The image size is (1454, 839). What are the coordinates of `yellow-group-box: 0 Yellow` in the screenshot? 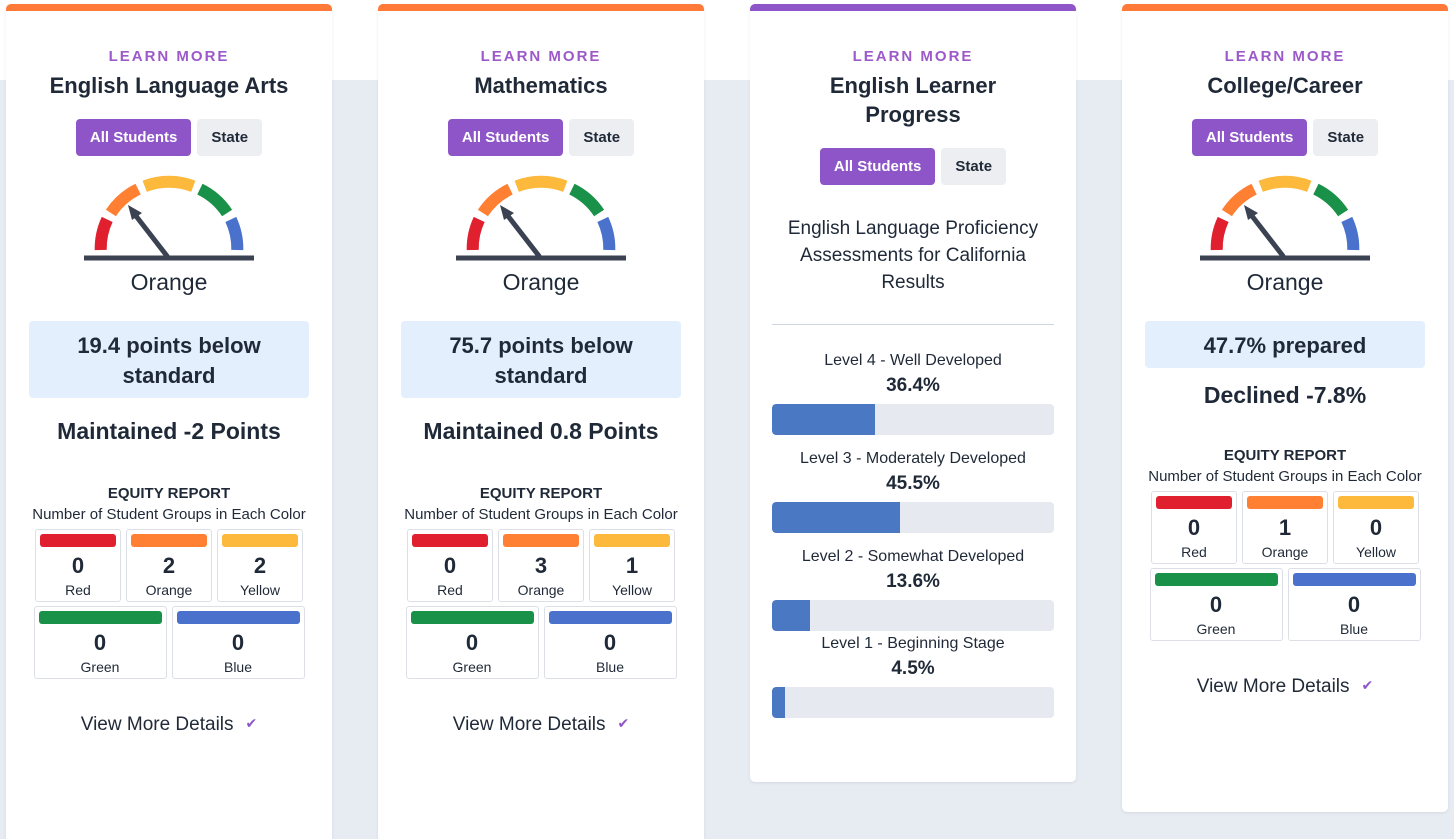 It's located at (1376, 527).